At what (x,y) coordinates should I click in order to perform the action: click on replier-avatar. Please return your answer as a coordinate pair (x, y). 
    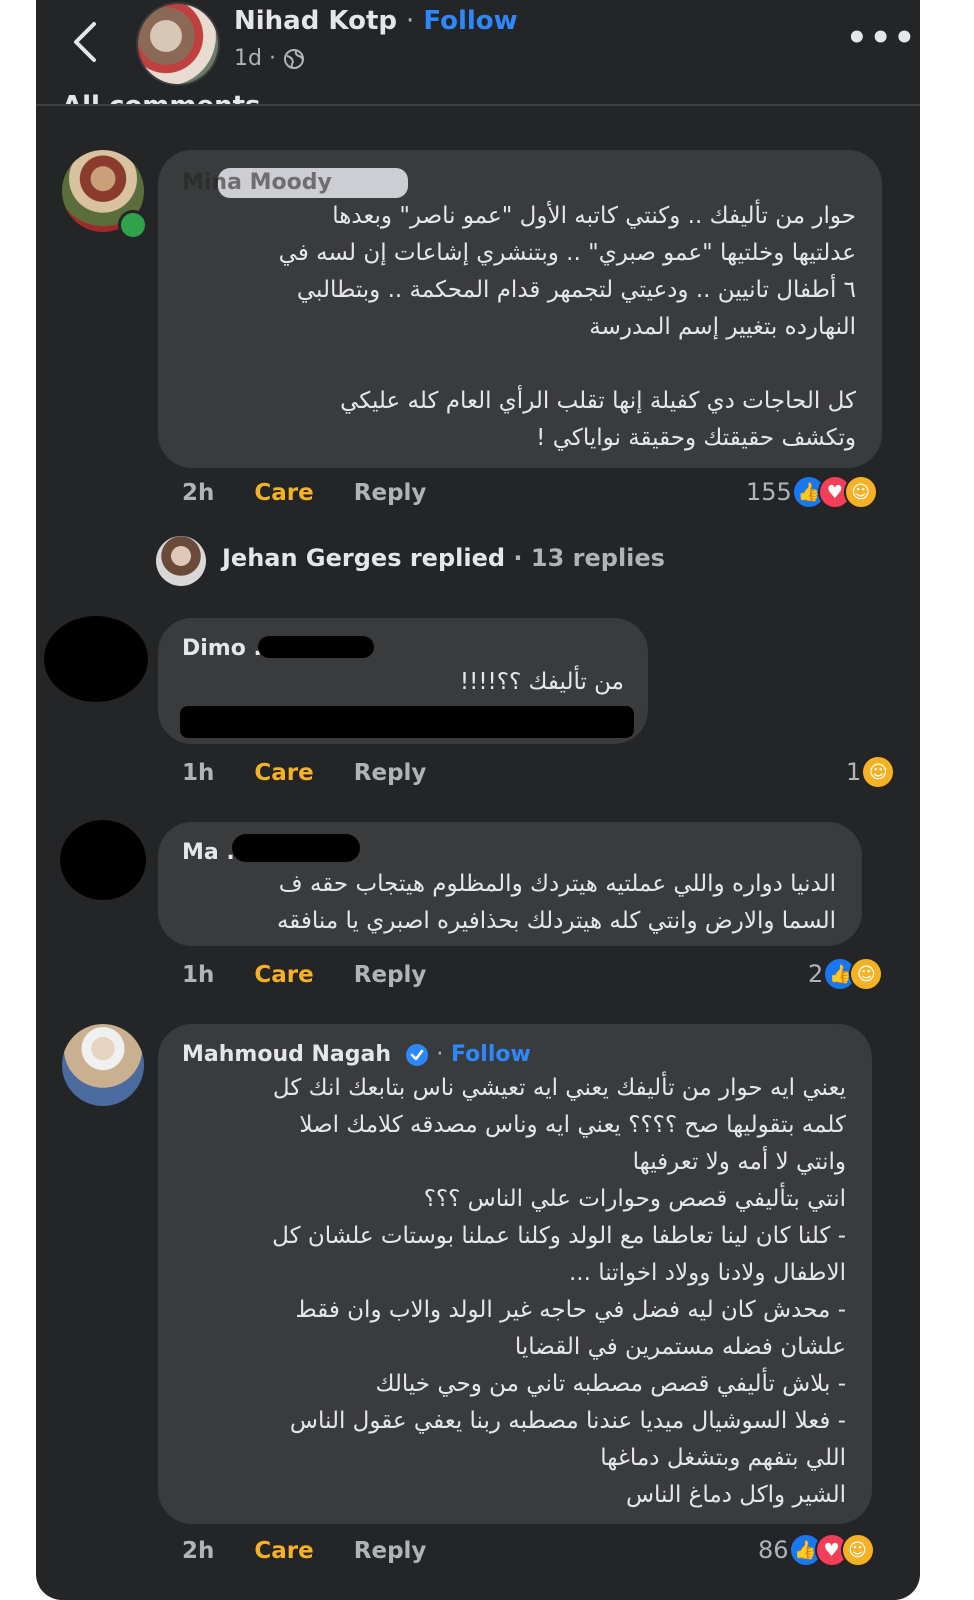
    Looking at the image, I should click on (181, 561).